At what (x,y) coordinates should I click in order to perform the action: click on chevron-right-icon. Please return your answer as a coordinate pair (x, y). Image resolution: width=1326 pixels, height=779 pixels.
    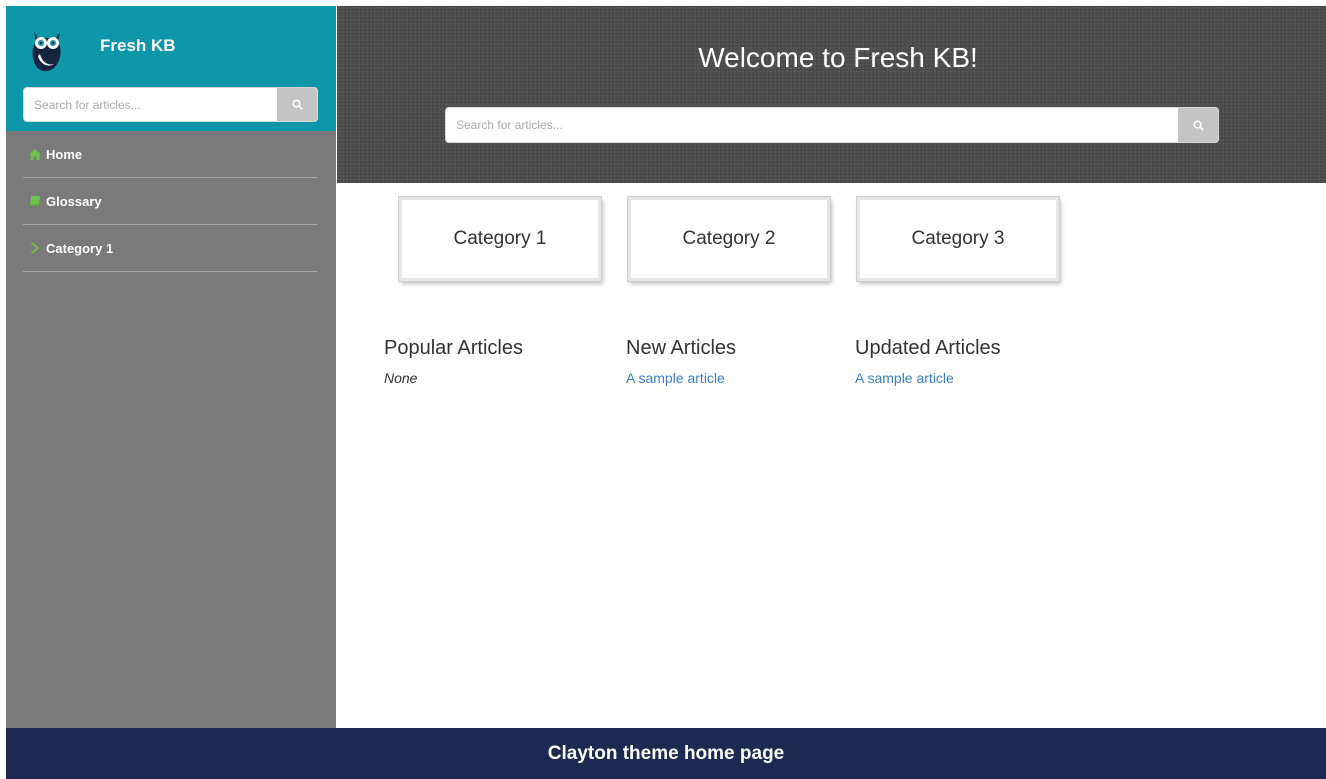
    Looking at the image, I should click on (35, 248).